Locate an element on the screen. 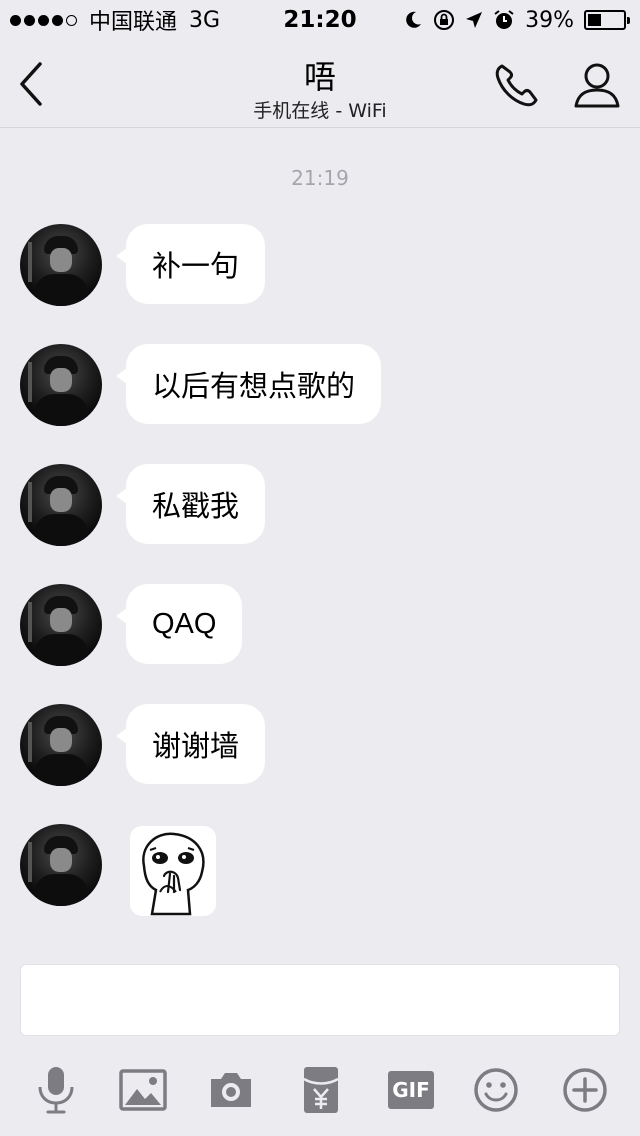 The width and height of the screenshot is (640, 1136). message-bubble: 私戳我 is located at coordinates (190, 504).